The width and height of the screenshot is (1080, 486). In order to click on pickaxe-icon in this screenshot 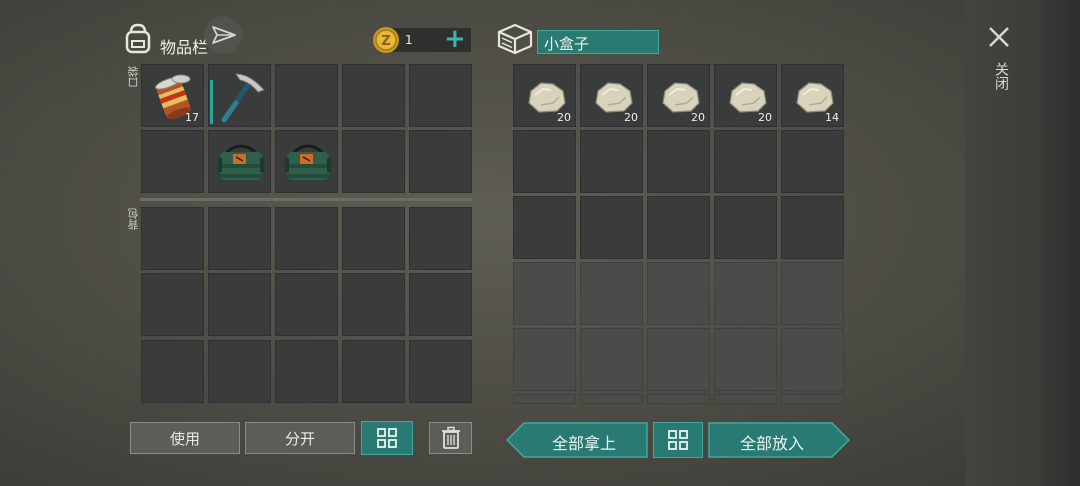, I will do `click(240, 96)`.